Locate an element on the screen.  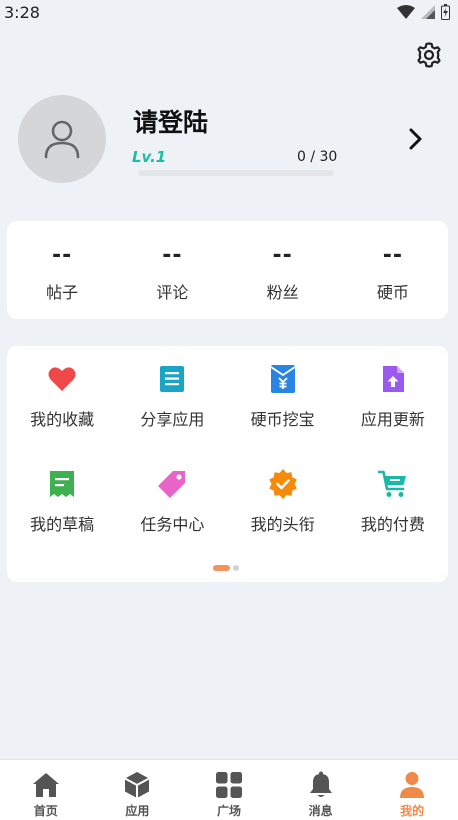
menu-label: 我的收藏 is located at coordinates (62, 419).